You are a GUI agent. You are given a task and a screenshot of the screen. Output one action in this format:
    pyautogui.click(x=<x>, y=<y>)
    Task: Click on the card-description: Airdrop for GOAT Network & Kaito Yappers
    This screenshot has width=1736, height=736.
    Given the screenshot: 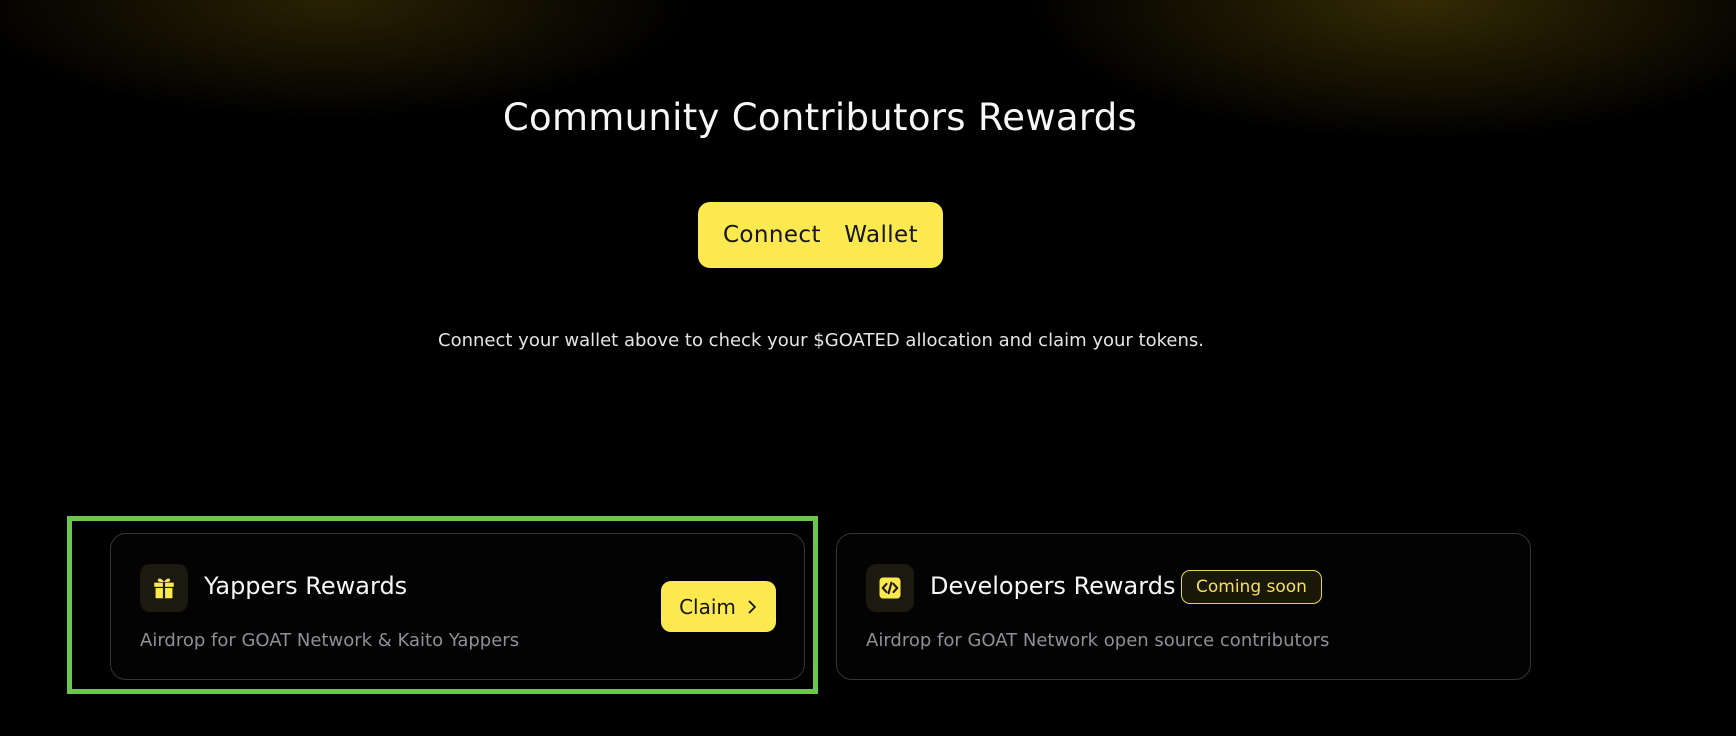 What is the action you would take?
    pyautogui.click(x=330, y=640)
    